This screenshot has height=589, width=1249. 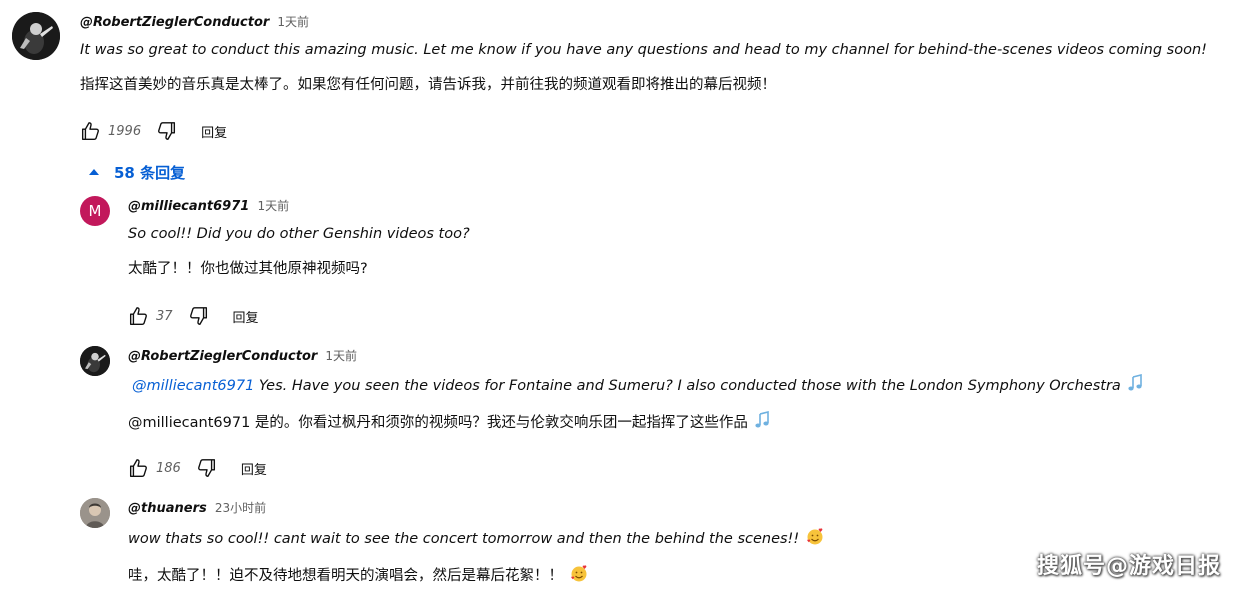 I want to click on reply-header: @thuaners 23小时前, so click(x=197, y=508).